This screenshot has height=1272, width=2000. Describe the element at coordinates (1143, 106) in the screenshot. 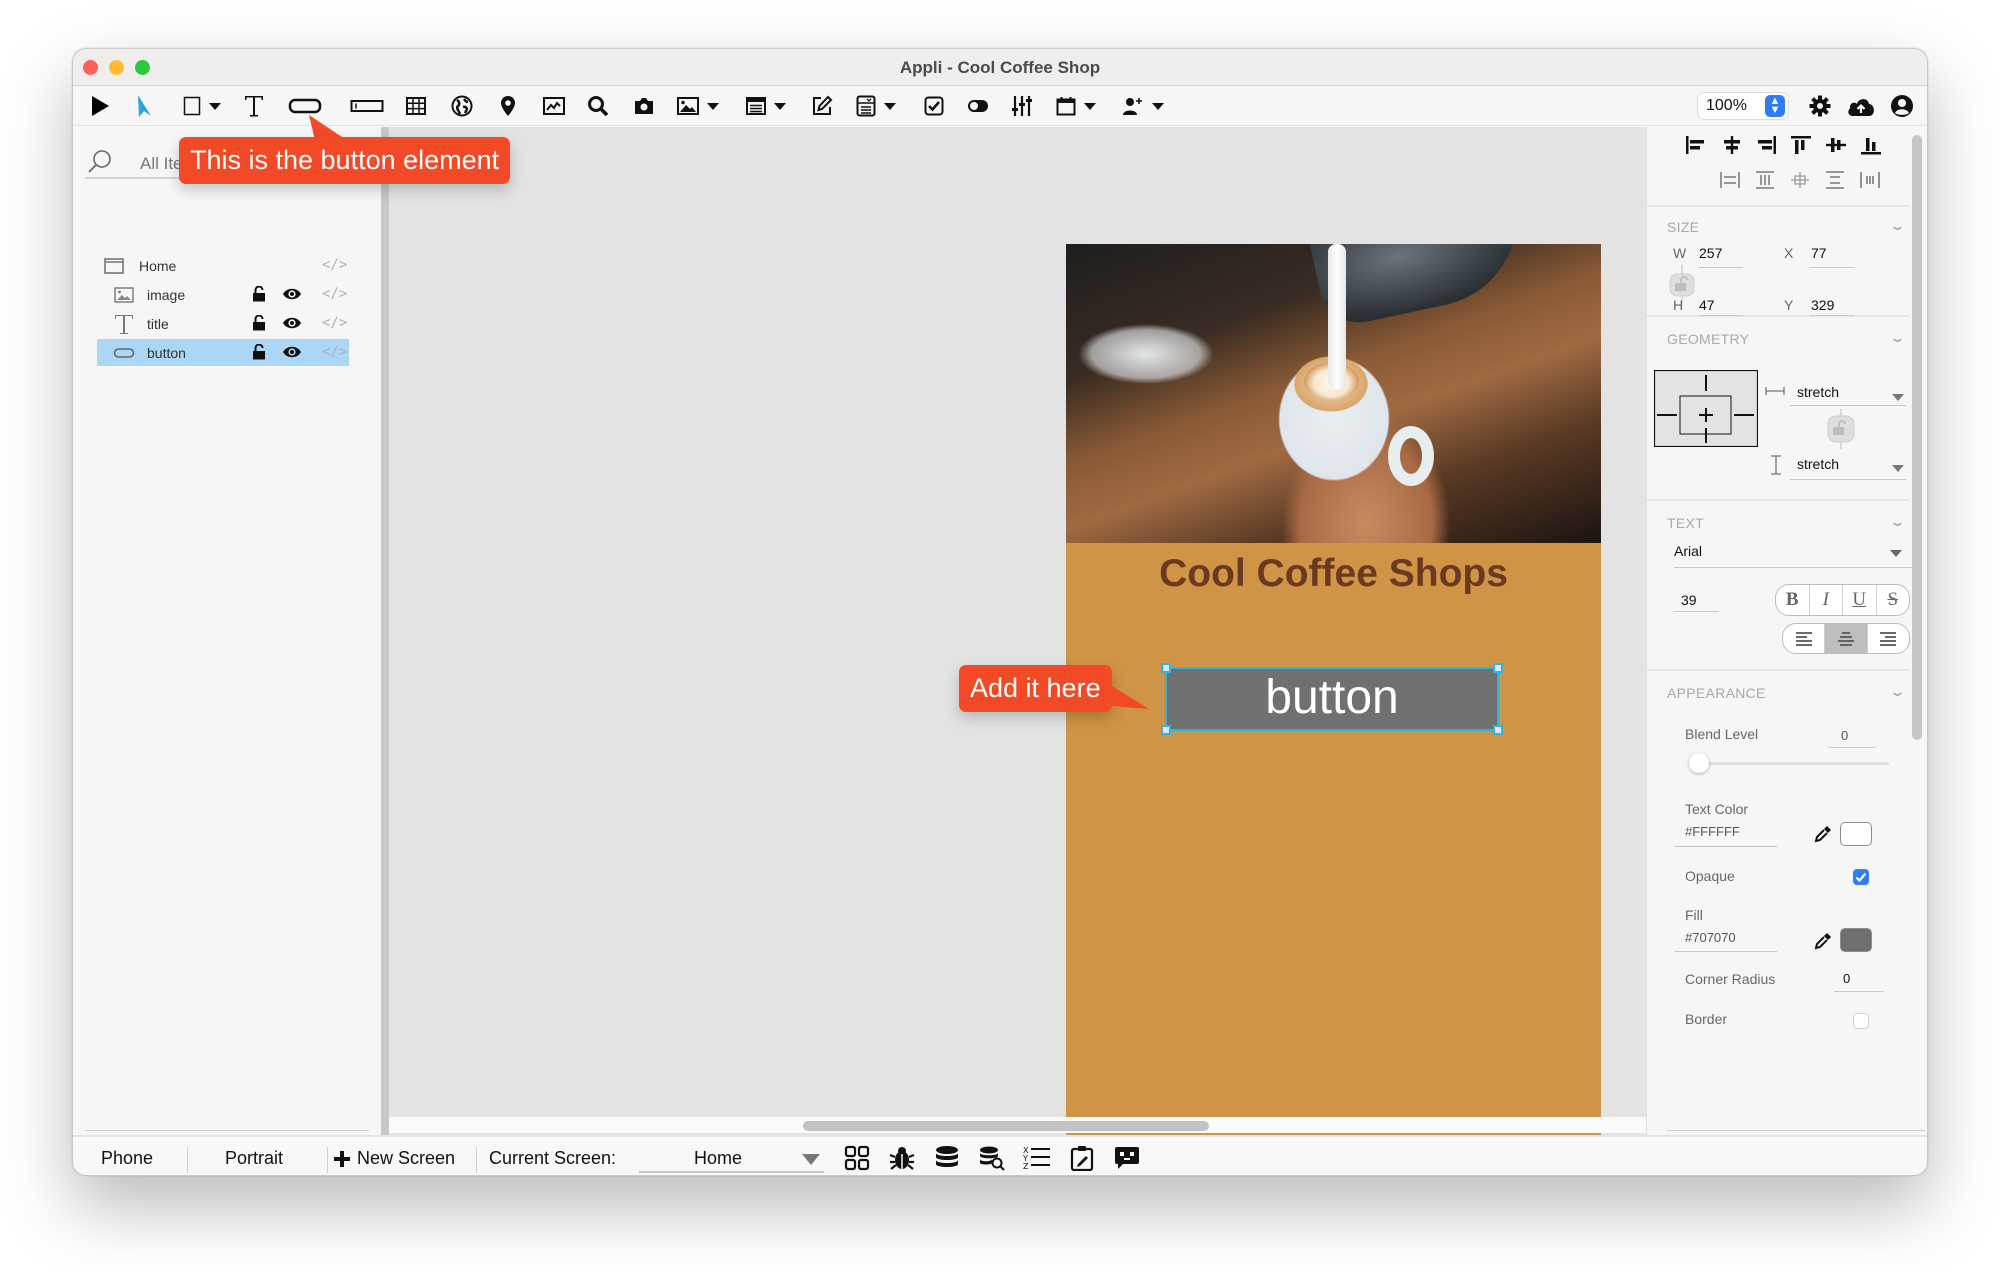

I see `add-user-tool-button` at that location.